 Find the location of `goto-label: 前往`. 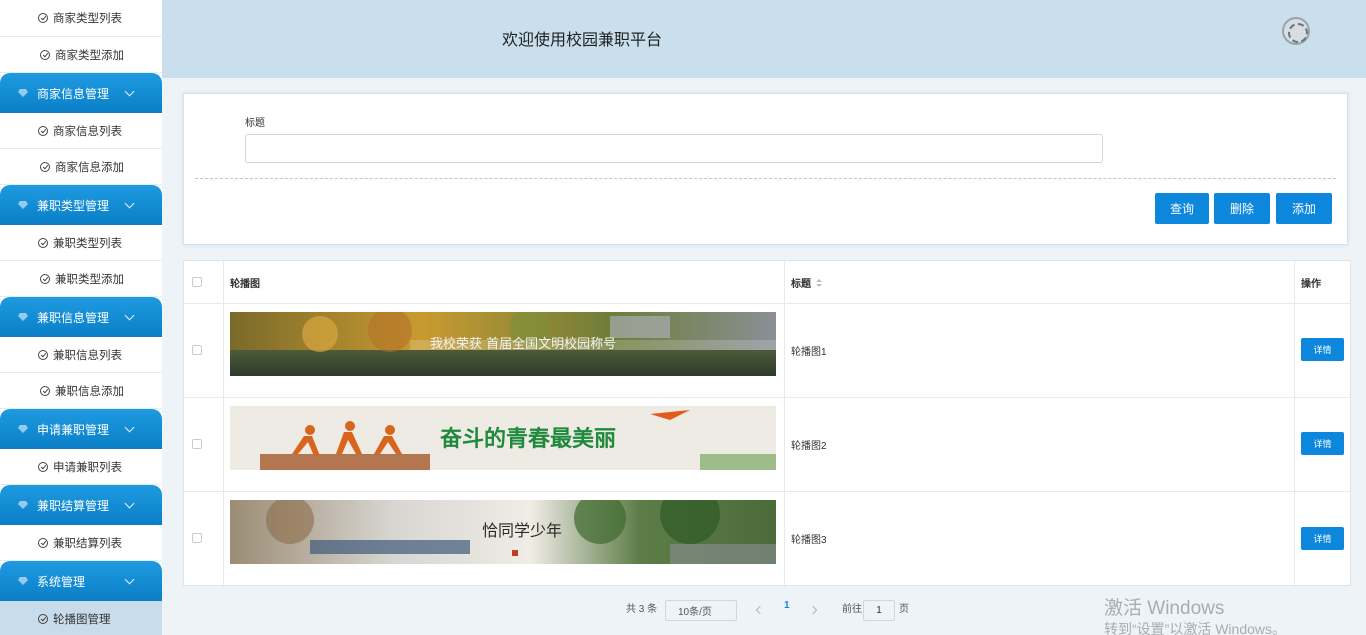

goto-label: 前往 is located at coordinates (852, 609).